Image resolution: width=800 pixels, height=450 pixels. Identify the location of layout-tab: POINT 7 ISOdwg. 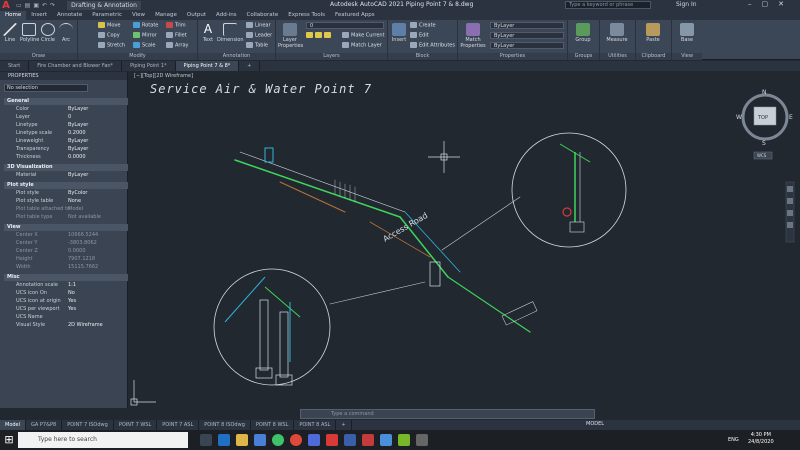
(88, 425).